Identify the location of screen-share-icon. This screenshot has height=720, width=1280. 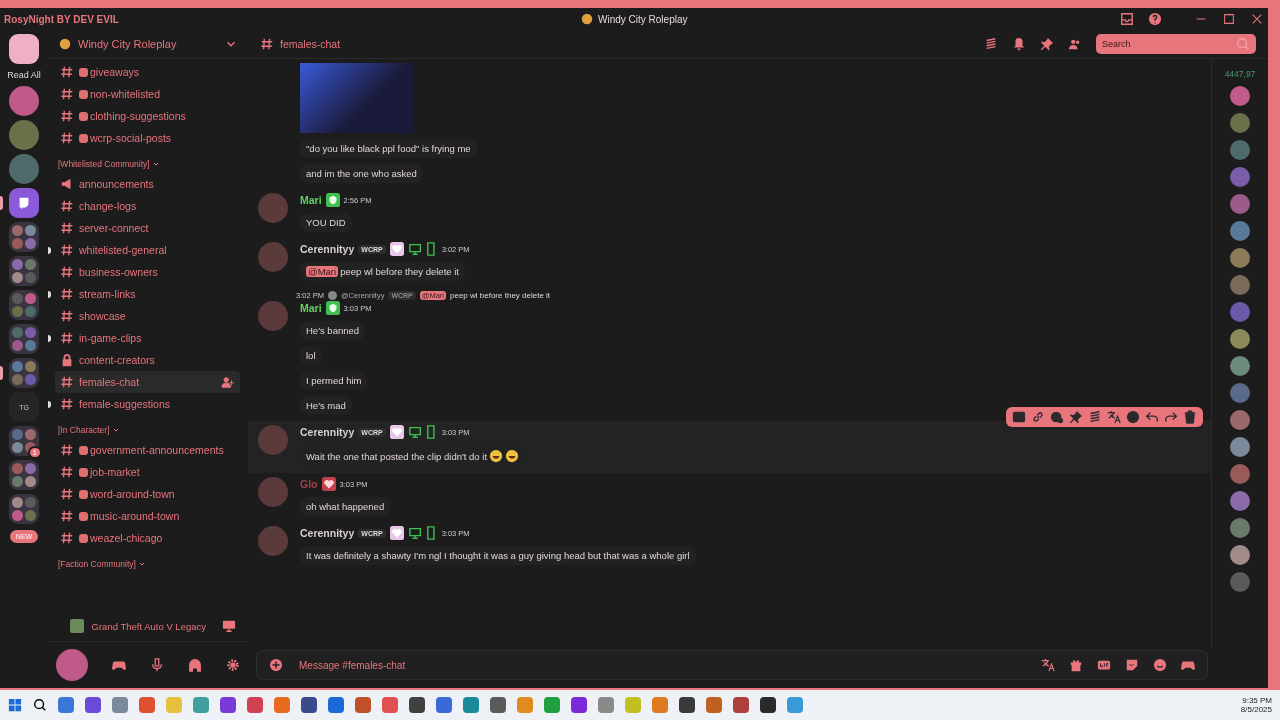
(229, 626).